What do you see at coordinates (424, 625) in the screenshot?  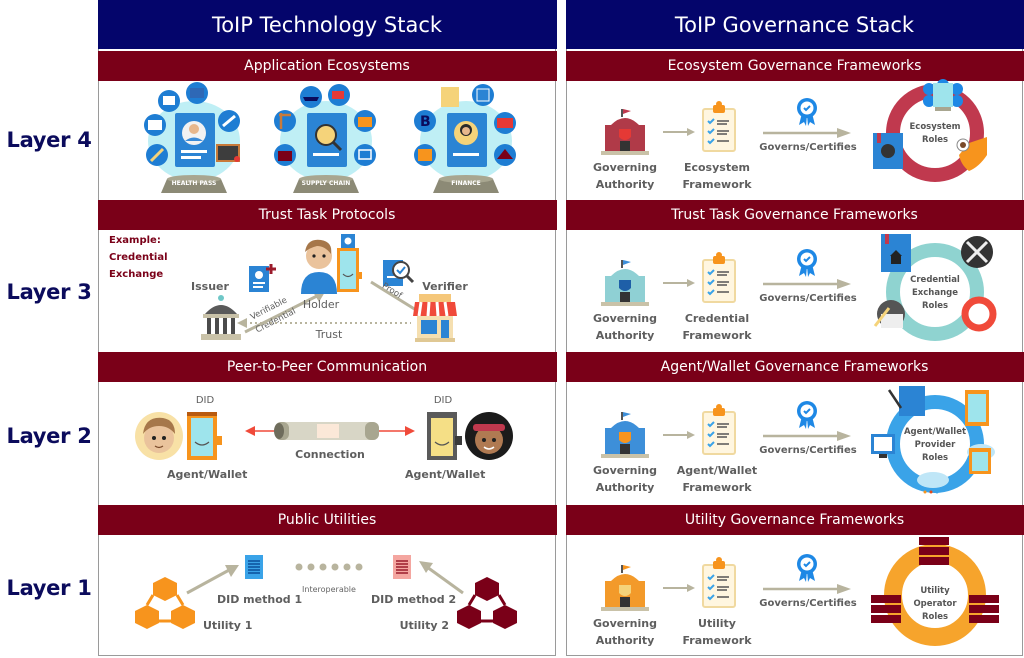 I see `utility-2-label: Utility 2` at bounding box center [424, 625].